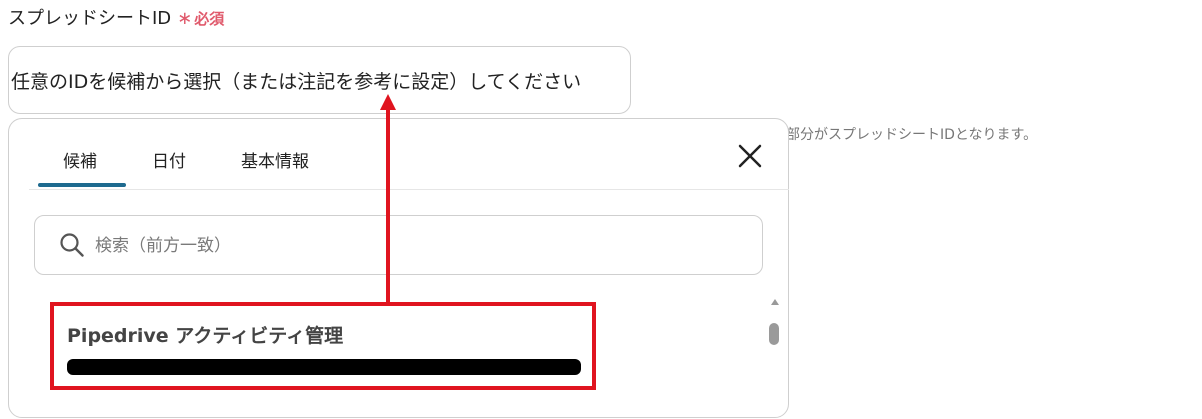 Image resolution: width=1202 pixels, height=419 pixels. I want to click on close-button, so click(750, 156).